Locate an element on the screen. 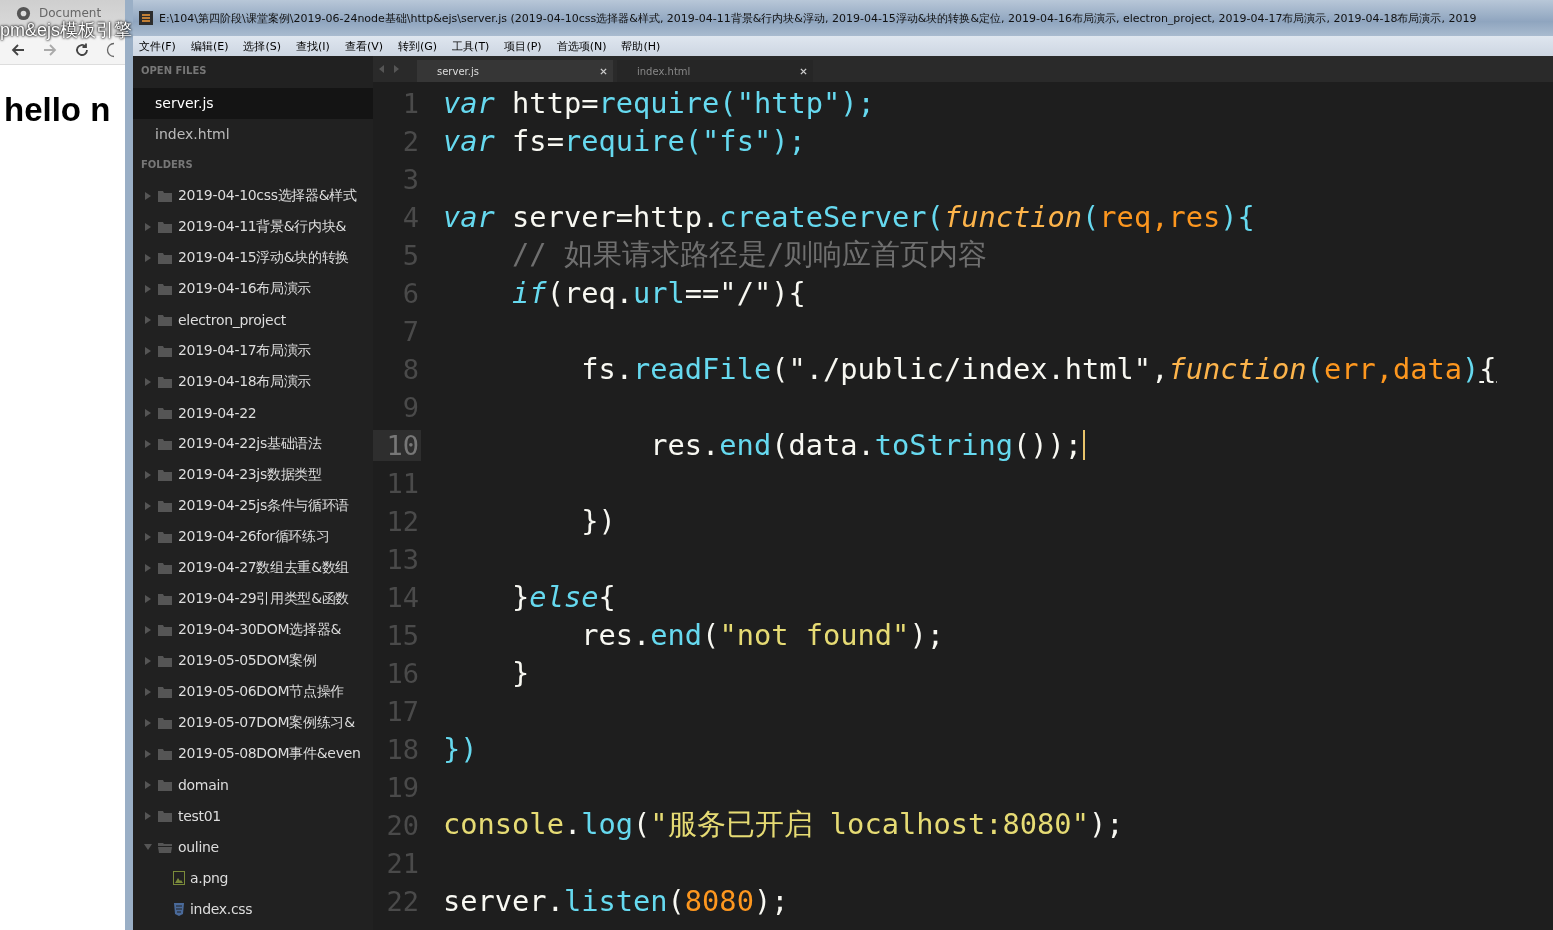  menu-item: 查看(V) is located at coordinates (363, 46).